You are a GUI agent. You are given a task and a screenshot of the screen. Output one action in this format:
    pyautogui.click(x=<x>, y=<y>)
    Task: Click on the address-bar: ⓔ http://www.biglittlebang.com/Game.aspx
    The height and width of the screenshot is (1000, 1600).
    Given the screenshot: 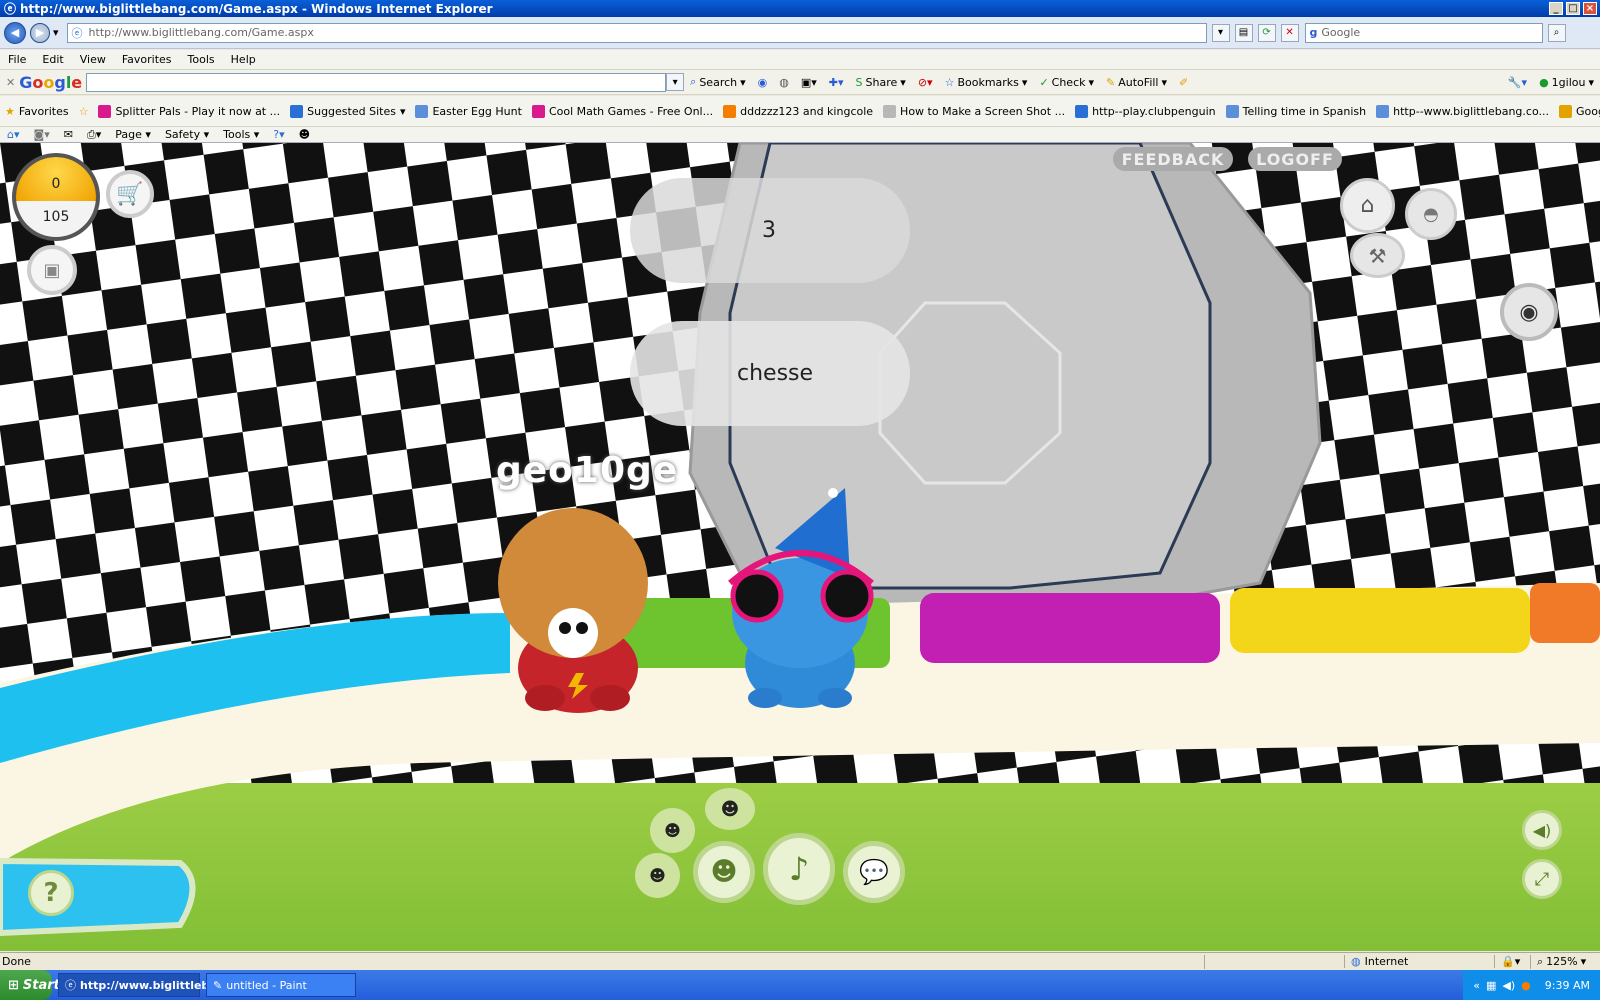 What is the action you would take?
    pyautogui.click(x=636, y=32)
    